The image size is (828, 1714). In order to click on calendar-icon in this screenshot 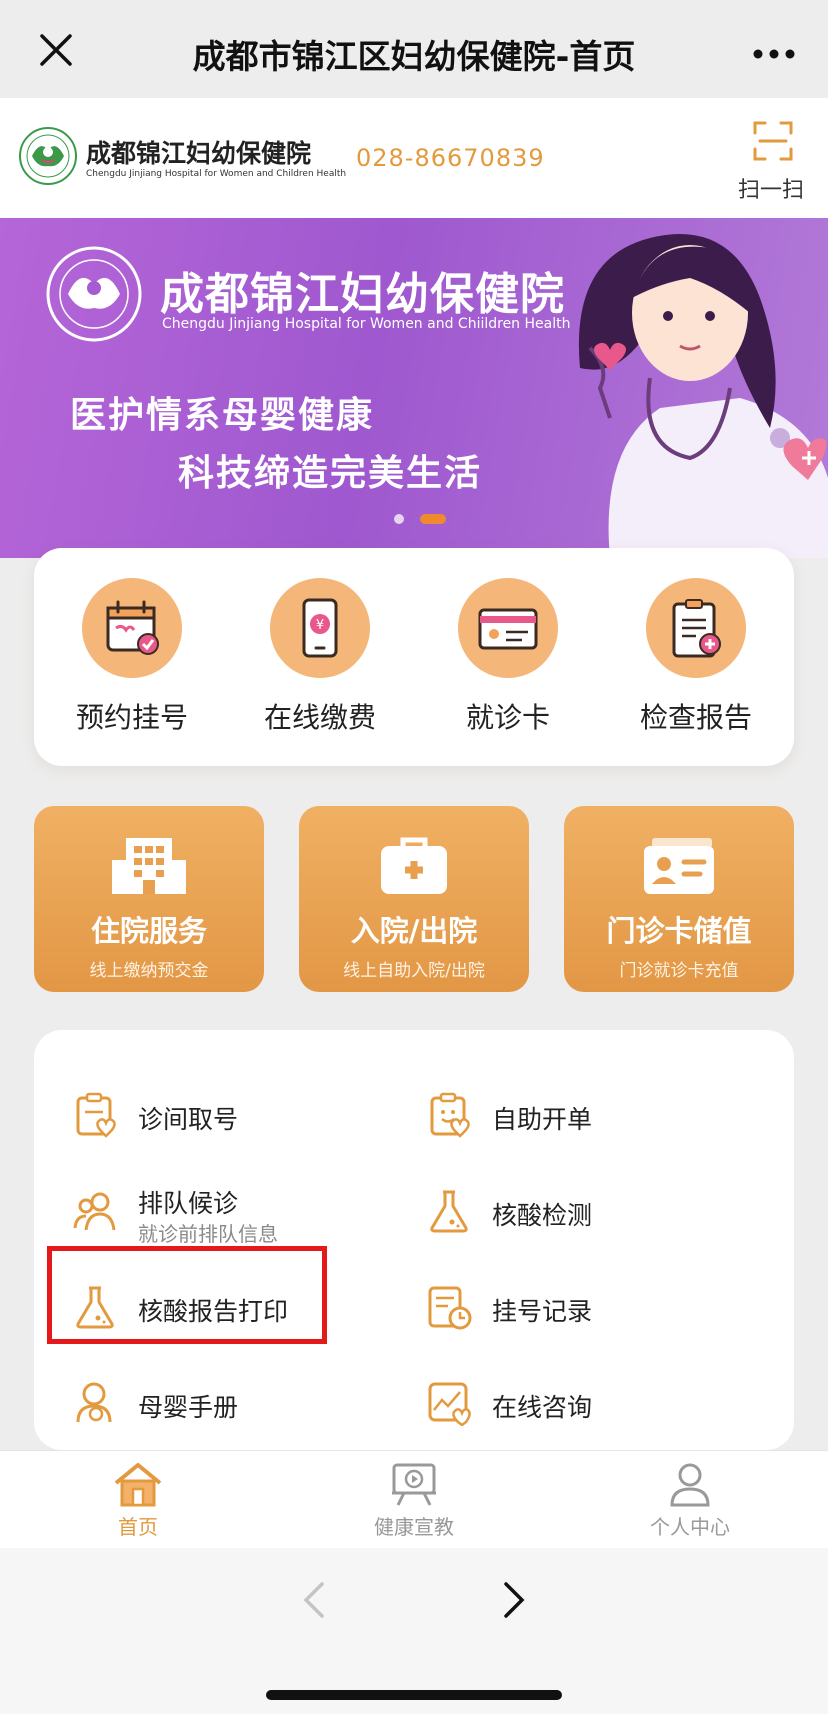, I will do `click(132, 627)`.